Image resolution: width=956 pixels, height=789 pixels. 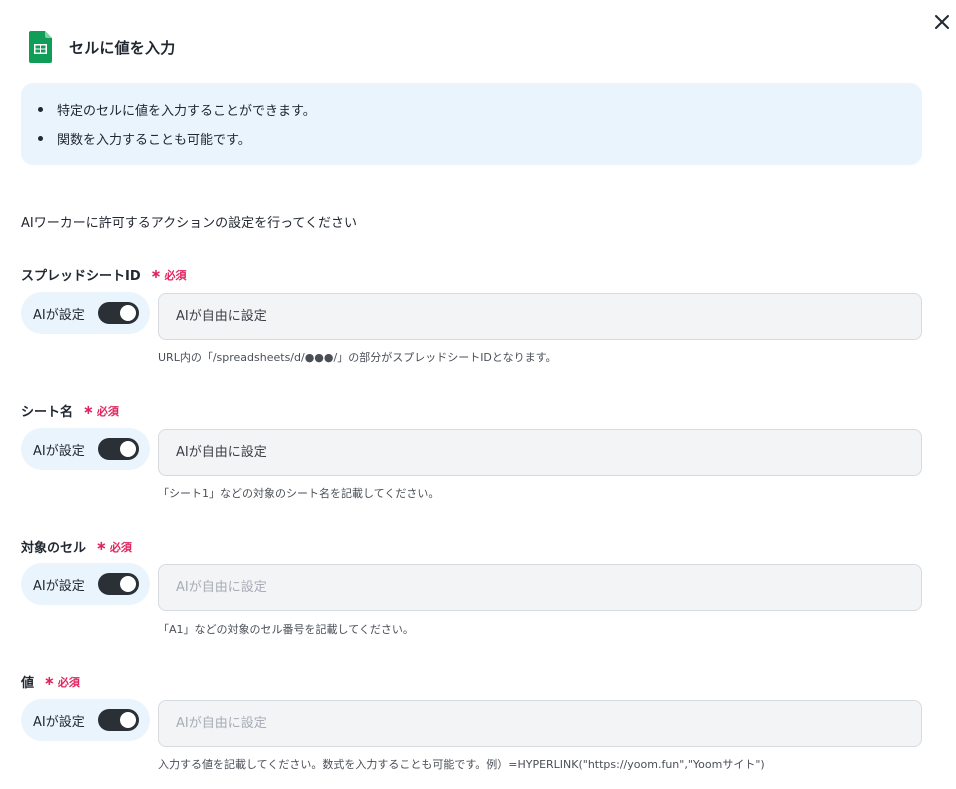 I want to click on info-item-text: 関数を入力することも可能です。, so click(x=154, y=140).